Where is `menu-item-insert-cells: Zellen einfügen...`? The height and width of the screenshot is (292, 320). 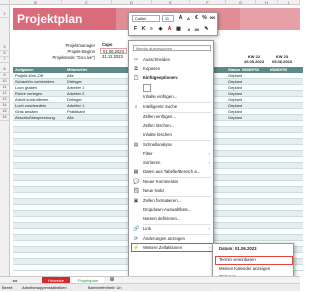 menu-item-insert-cells: Zellen einfügen... is located at coordinates (171, 117).